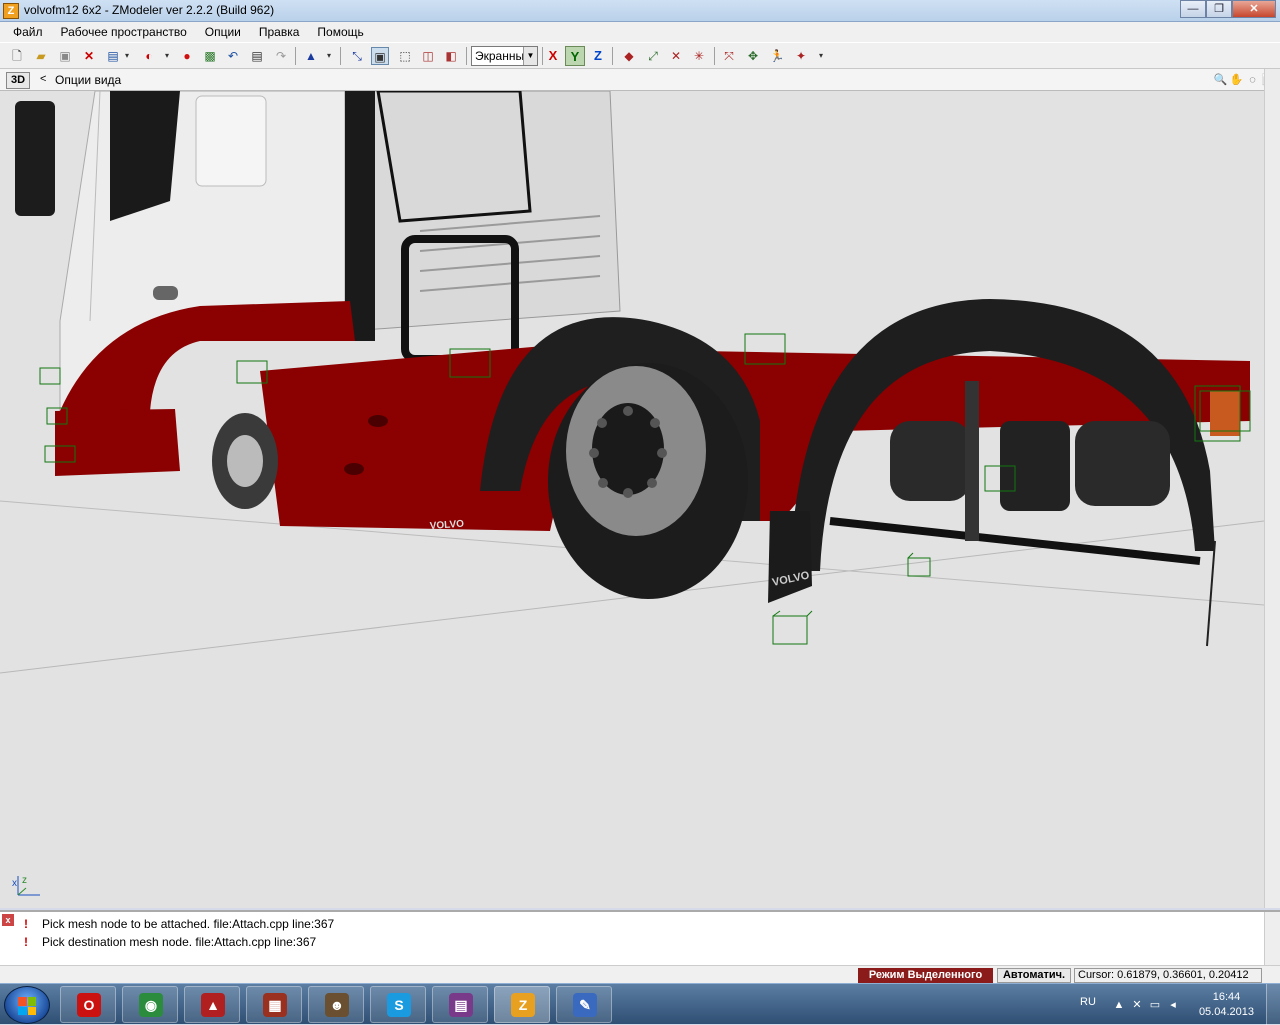 This screenshot has height=1025, width=1280. I want to click on tray-arrow-icon: ▲, so click(1119, 1005).